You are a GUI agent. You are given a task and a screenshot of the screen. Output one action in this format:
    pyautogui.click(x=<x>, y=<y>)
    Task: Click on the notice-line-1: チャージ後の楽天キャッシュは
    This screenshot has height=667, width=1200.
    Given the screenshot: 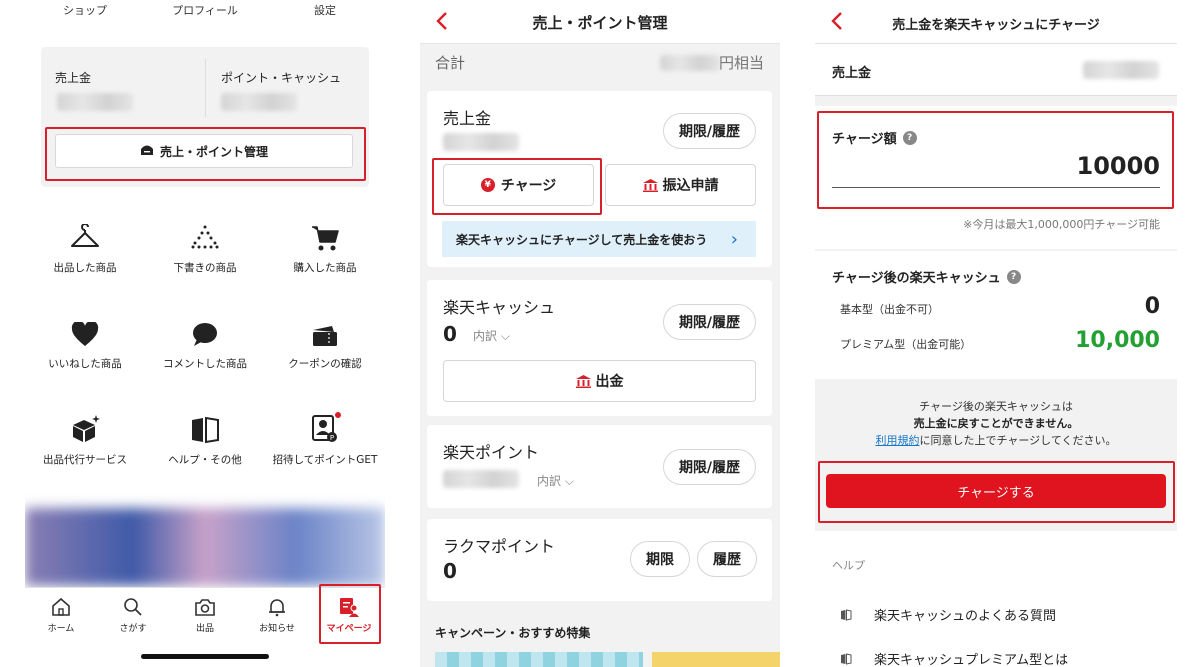 What is the action you would take?
    pyautogui.click(x=996, y=406)
    